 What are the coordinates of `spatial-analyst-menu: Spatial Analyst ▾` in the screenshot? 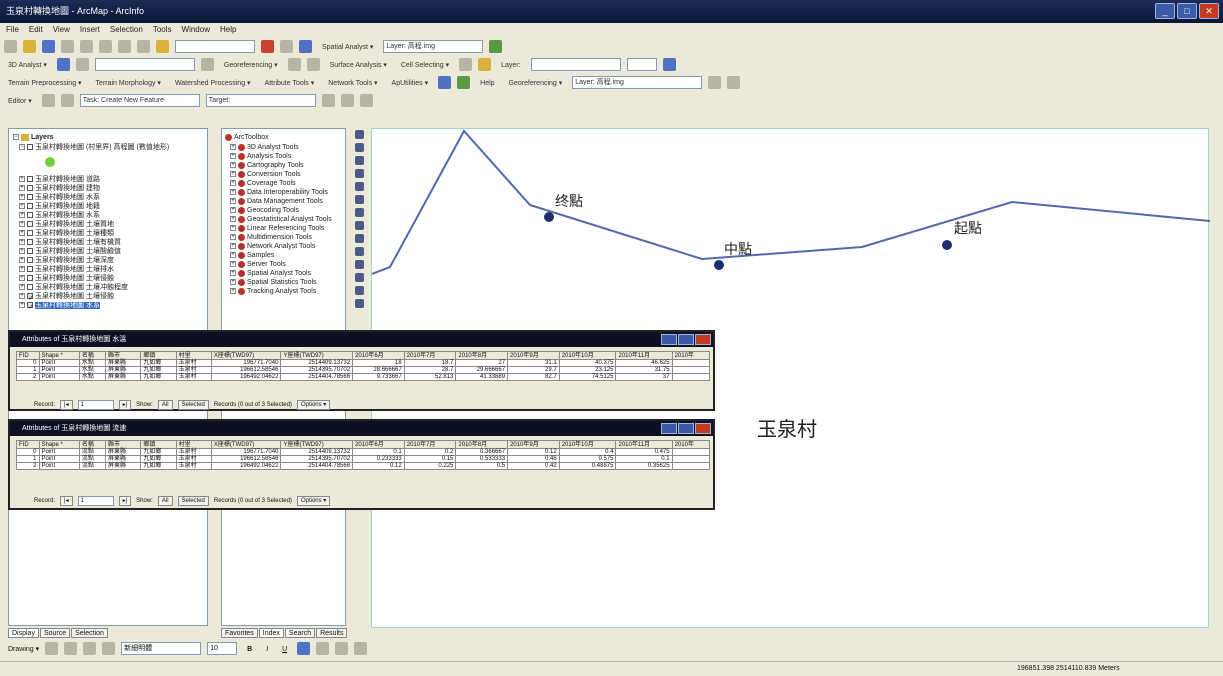 It's located at (347, 46).